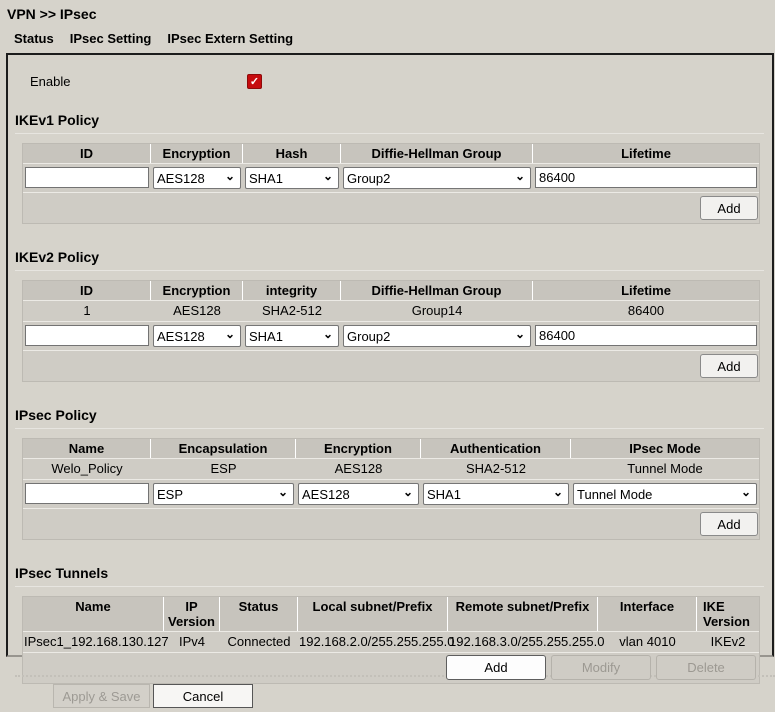  I want to click on column-header: Interface, so click(647, 614).